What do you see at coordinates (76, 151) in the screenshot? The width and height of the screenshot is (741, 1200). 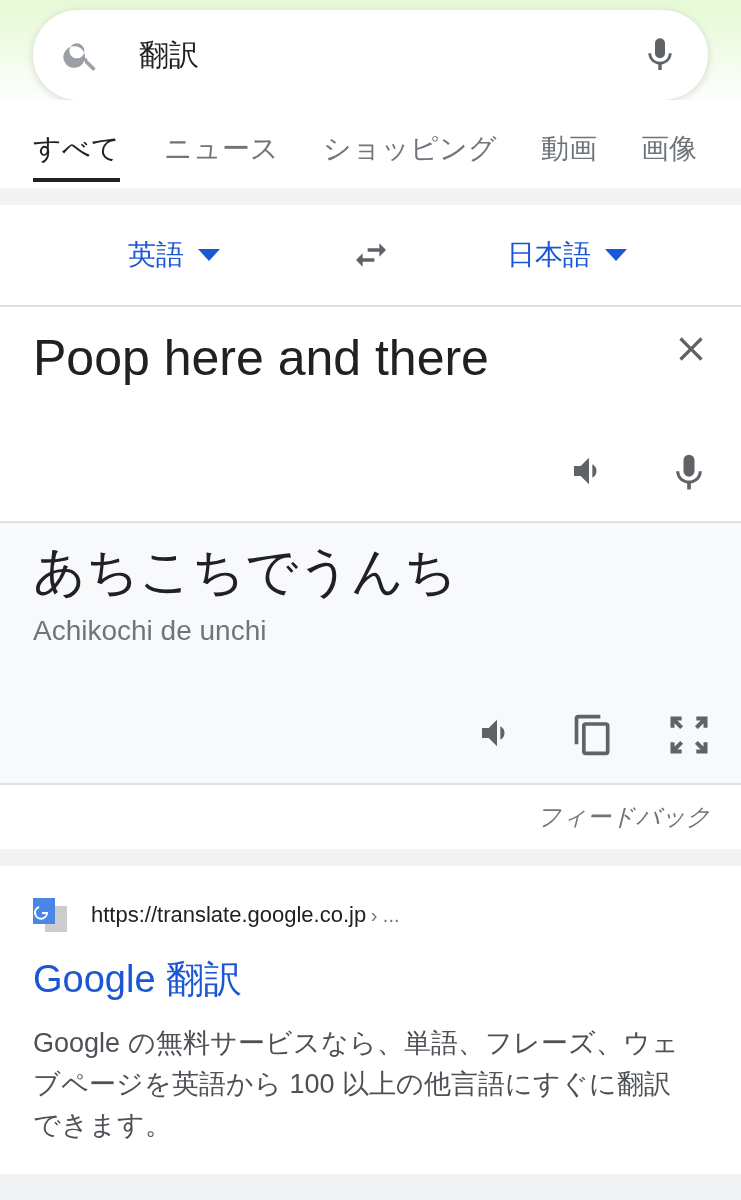 I see `tab: すべて` at bounding box center [76, 151].